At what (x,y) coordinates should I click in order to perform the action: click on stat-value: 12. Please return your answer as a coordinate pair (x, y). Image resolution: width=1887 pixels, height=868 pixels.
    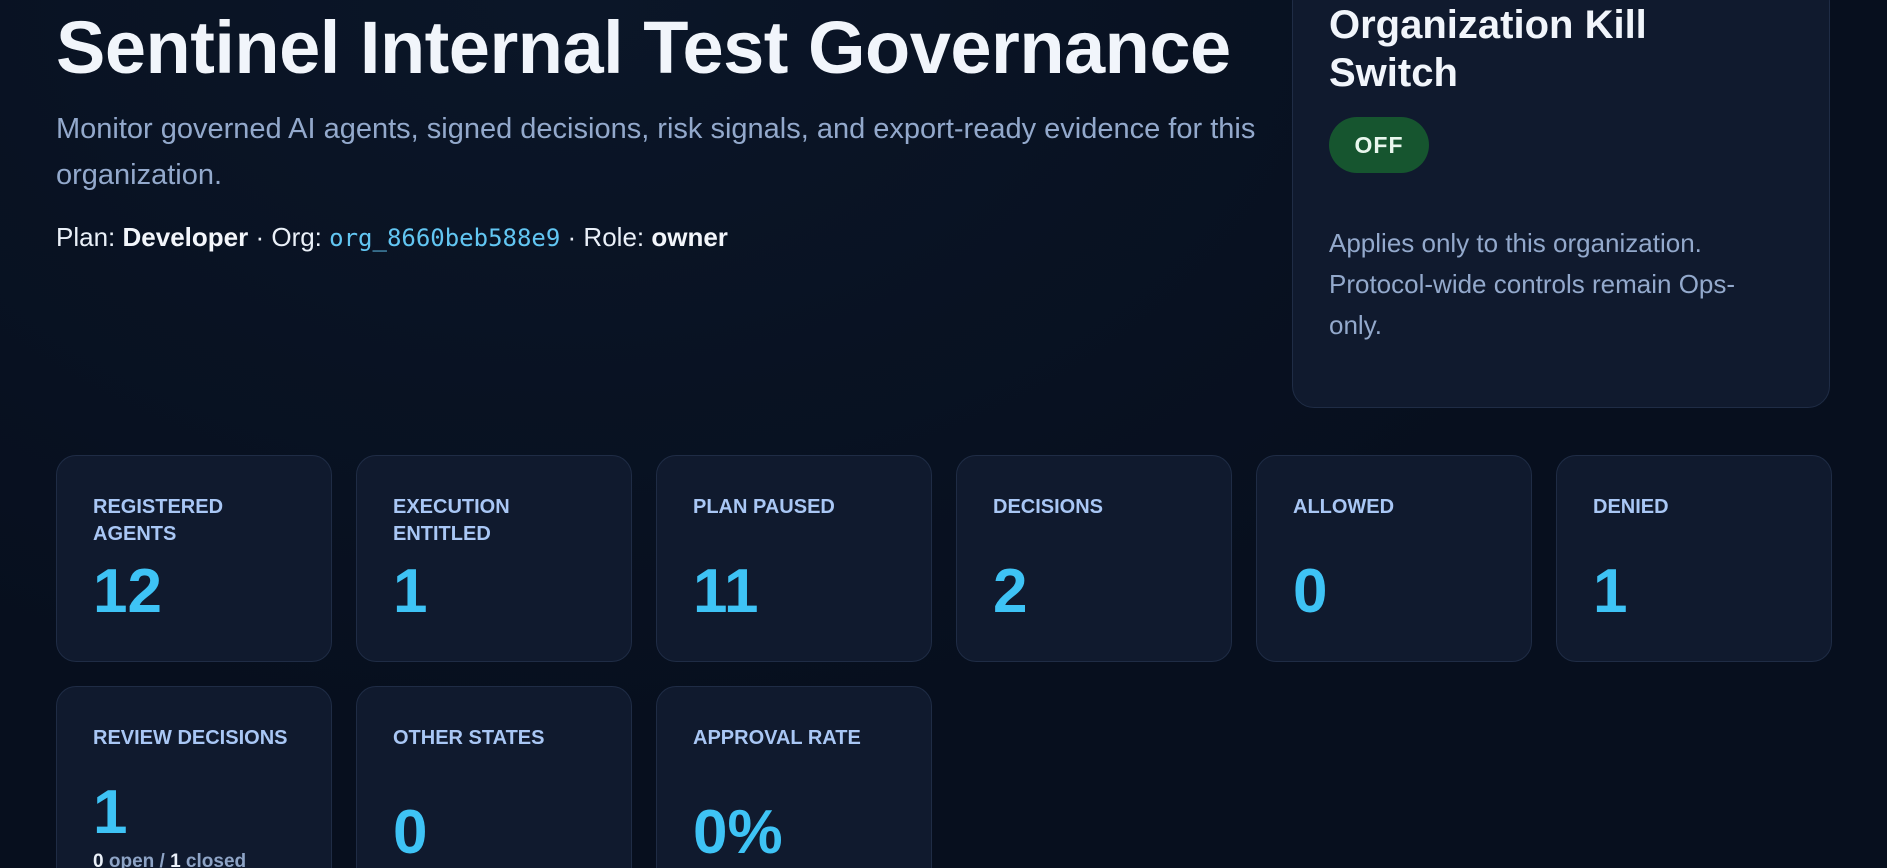
    Looking at the image, I should click on (127, 591).